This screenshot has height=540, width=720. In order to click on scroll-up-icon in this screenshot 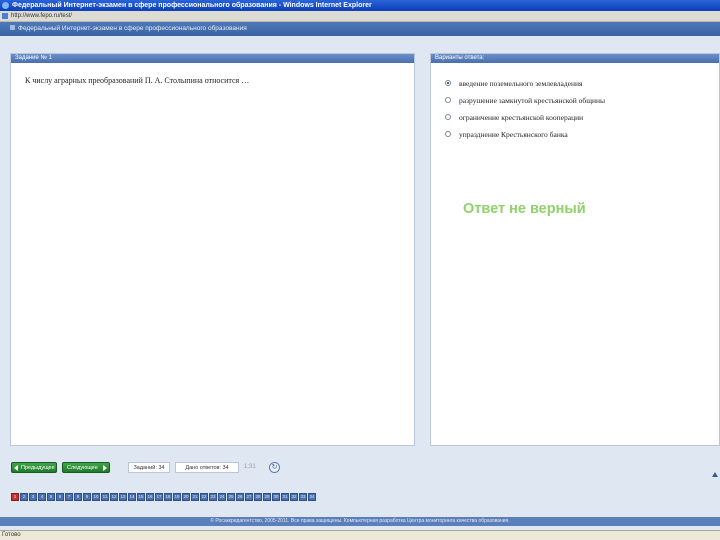, I will do `click(715, 474)`.